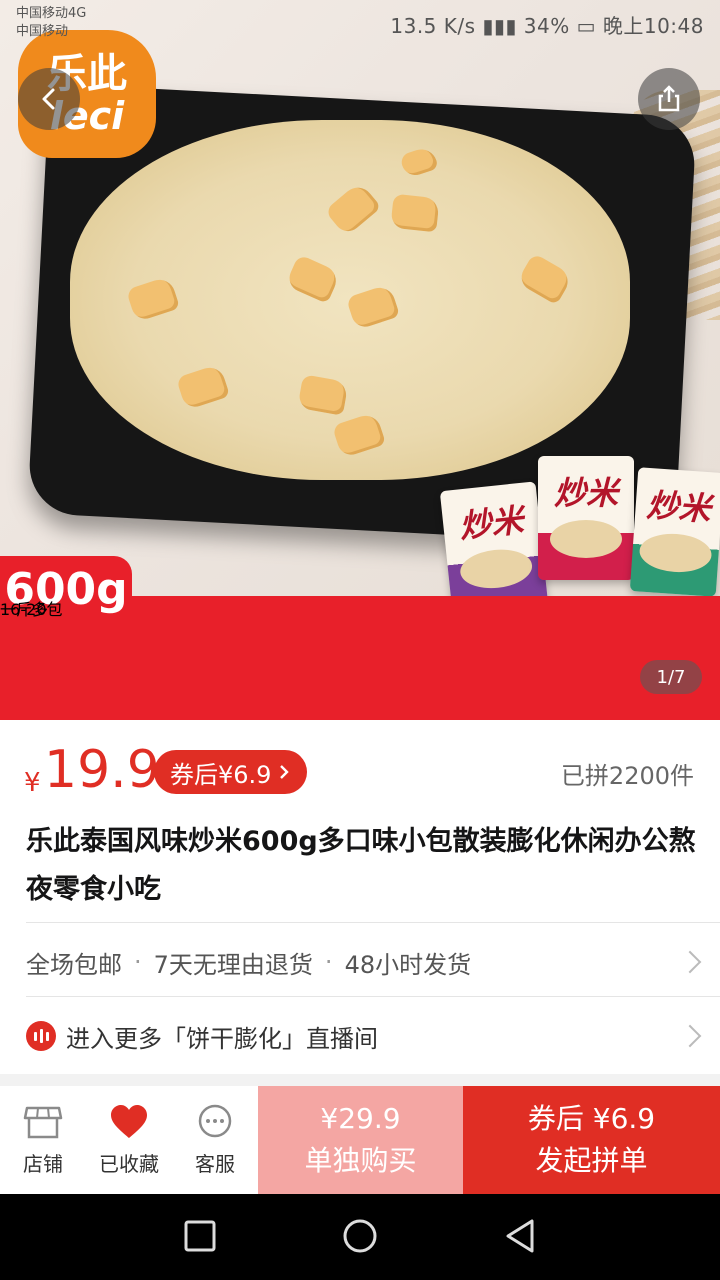  I want to click on store-label: 店铺, so click(43, 1163).